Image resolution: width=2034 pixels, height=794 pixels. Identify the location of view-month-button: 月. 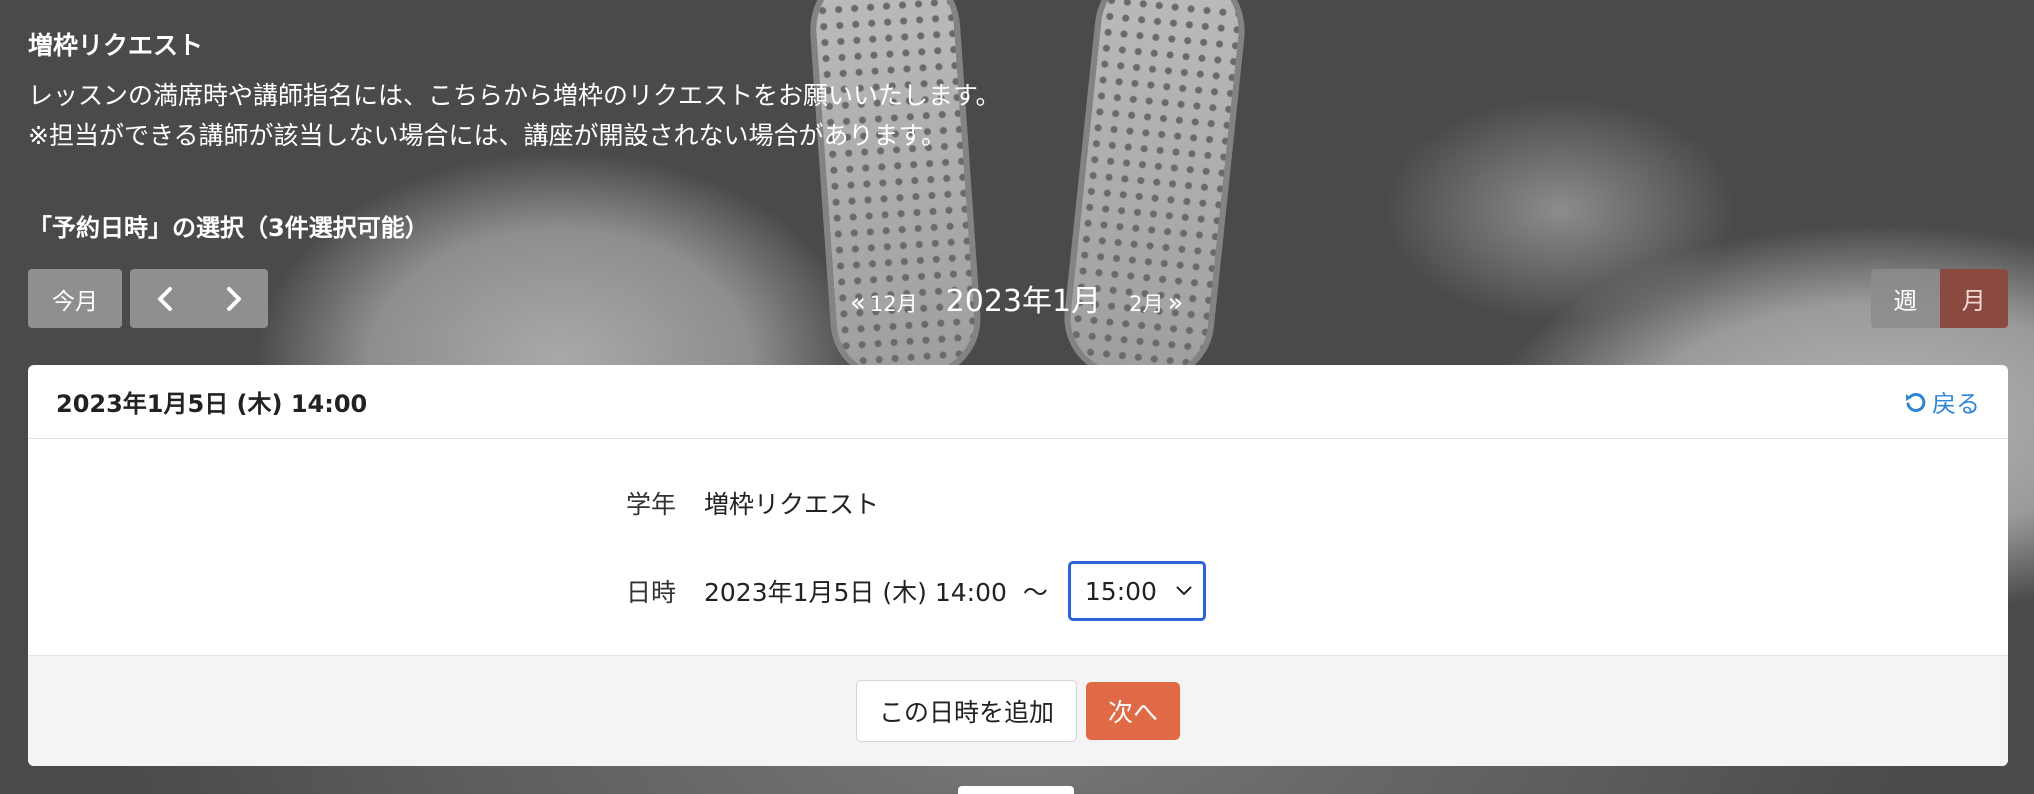
(1973, 298).